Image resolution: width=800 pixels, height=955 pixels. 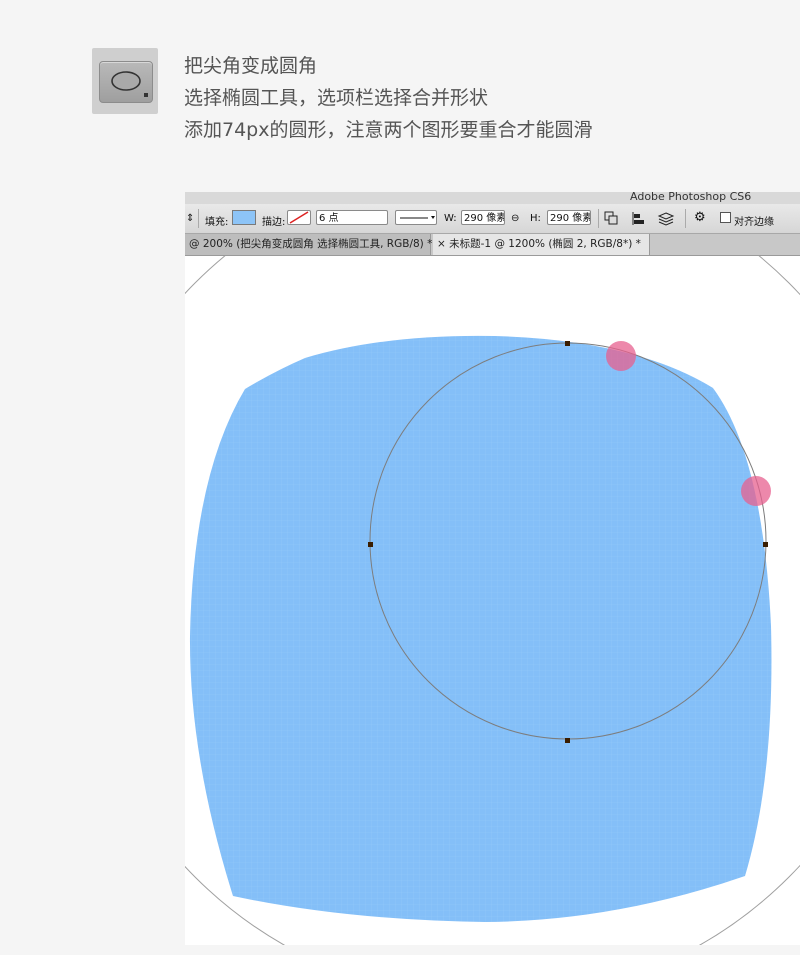 What do you see at coordinates (691, 197) in the screenshot?
I see `app-title: Adobe Photoshop CS6` at bounding box center [691, 197].